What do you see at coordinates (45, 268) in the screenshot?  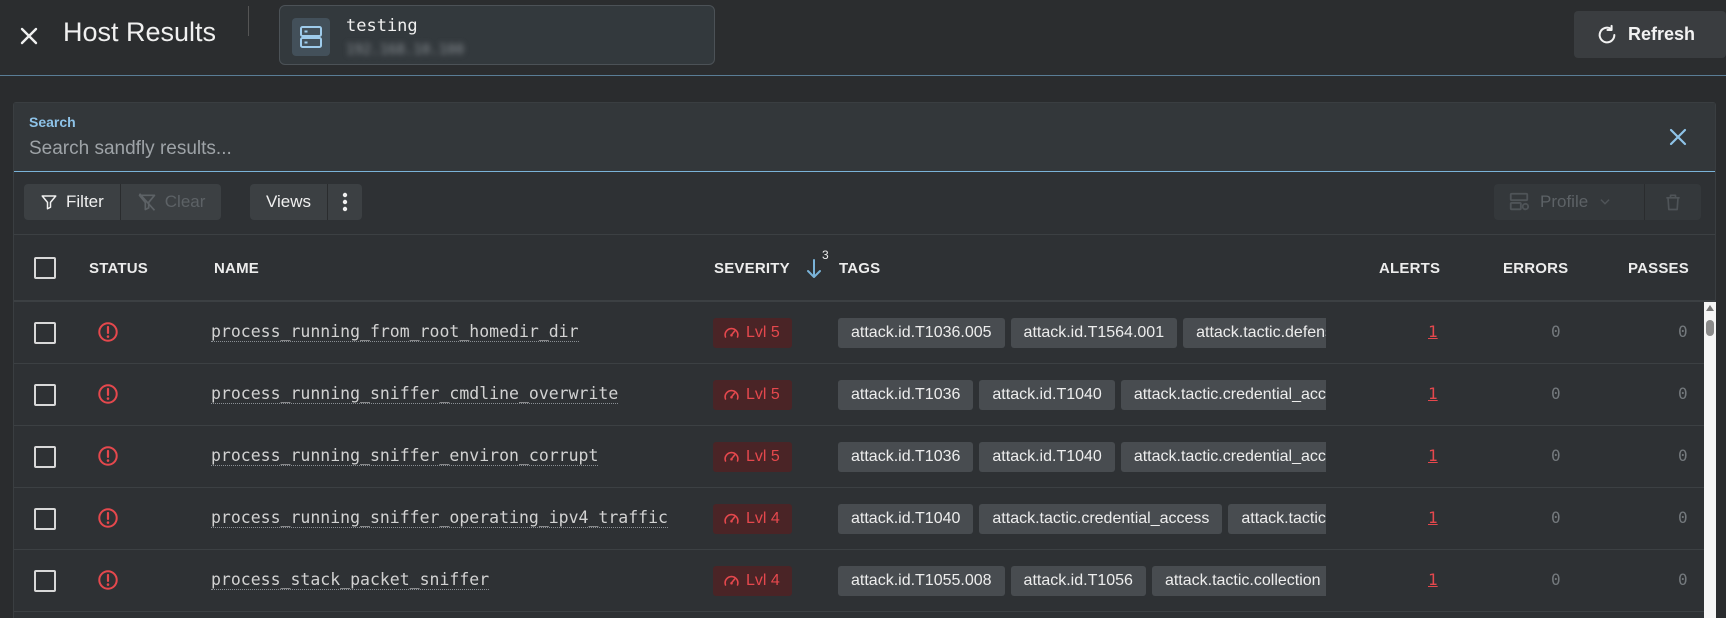 I see `select-all-checkbox` at bounding box center [45, 268].